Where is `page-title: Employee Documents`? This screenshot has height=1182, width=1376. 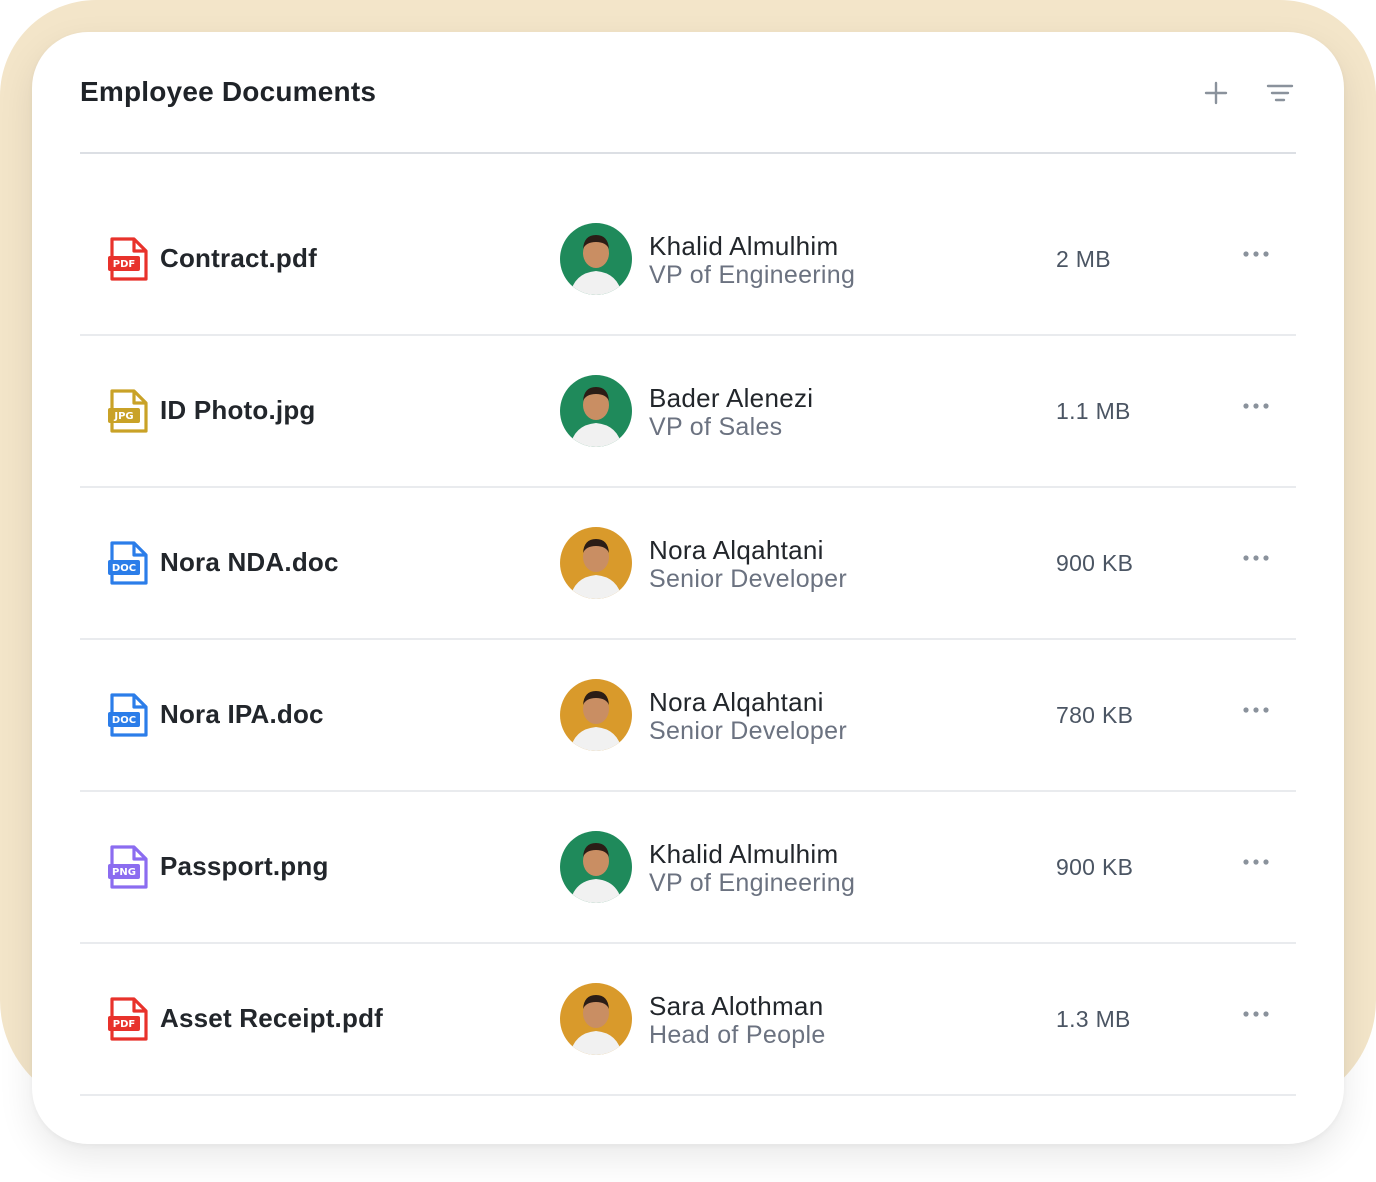 page-title: Employee Documents is located at coordinates (228, 91).